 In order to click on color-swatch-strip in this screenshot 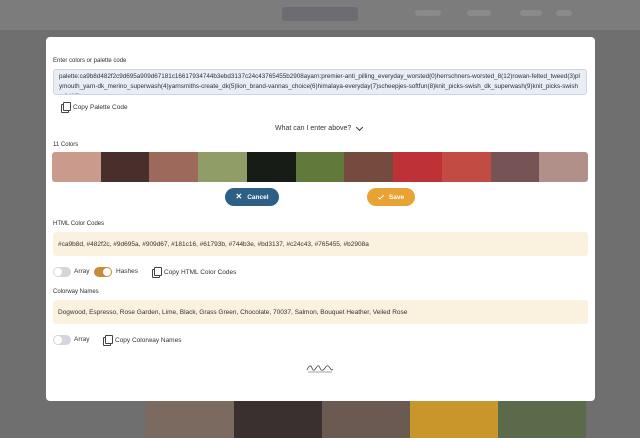, I will do `click(320, 167)`.